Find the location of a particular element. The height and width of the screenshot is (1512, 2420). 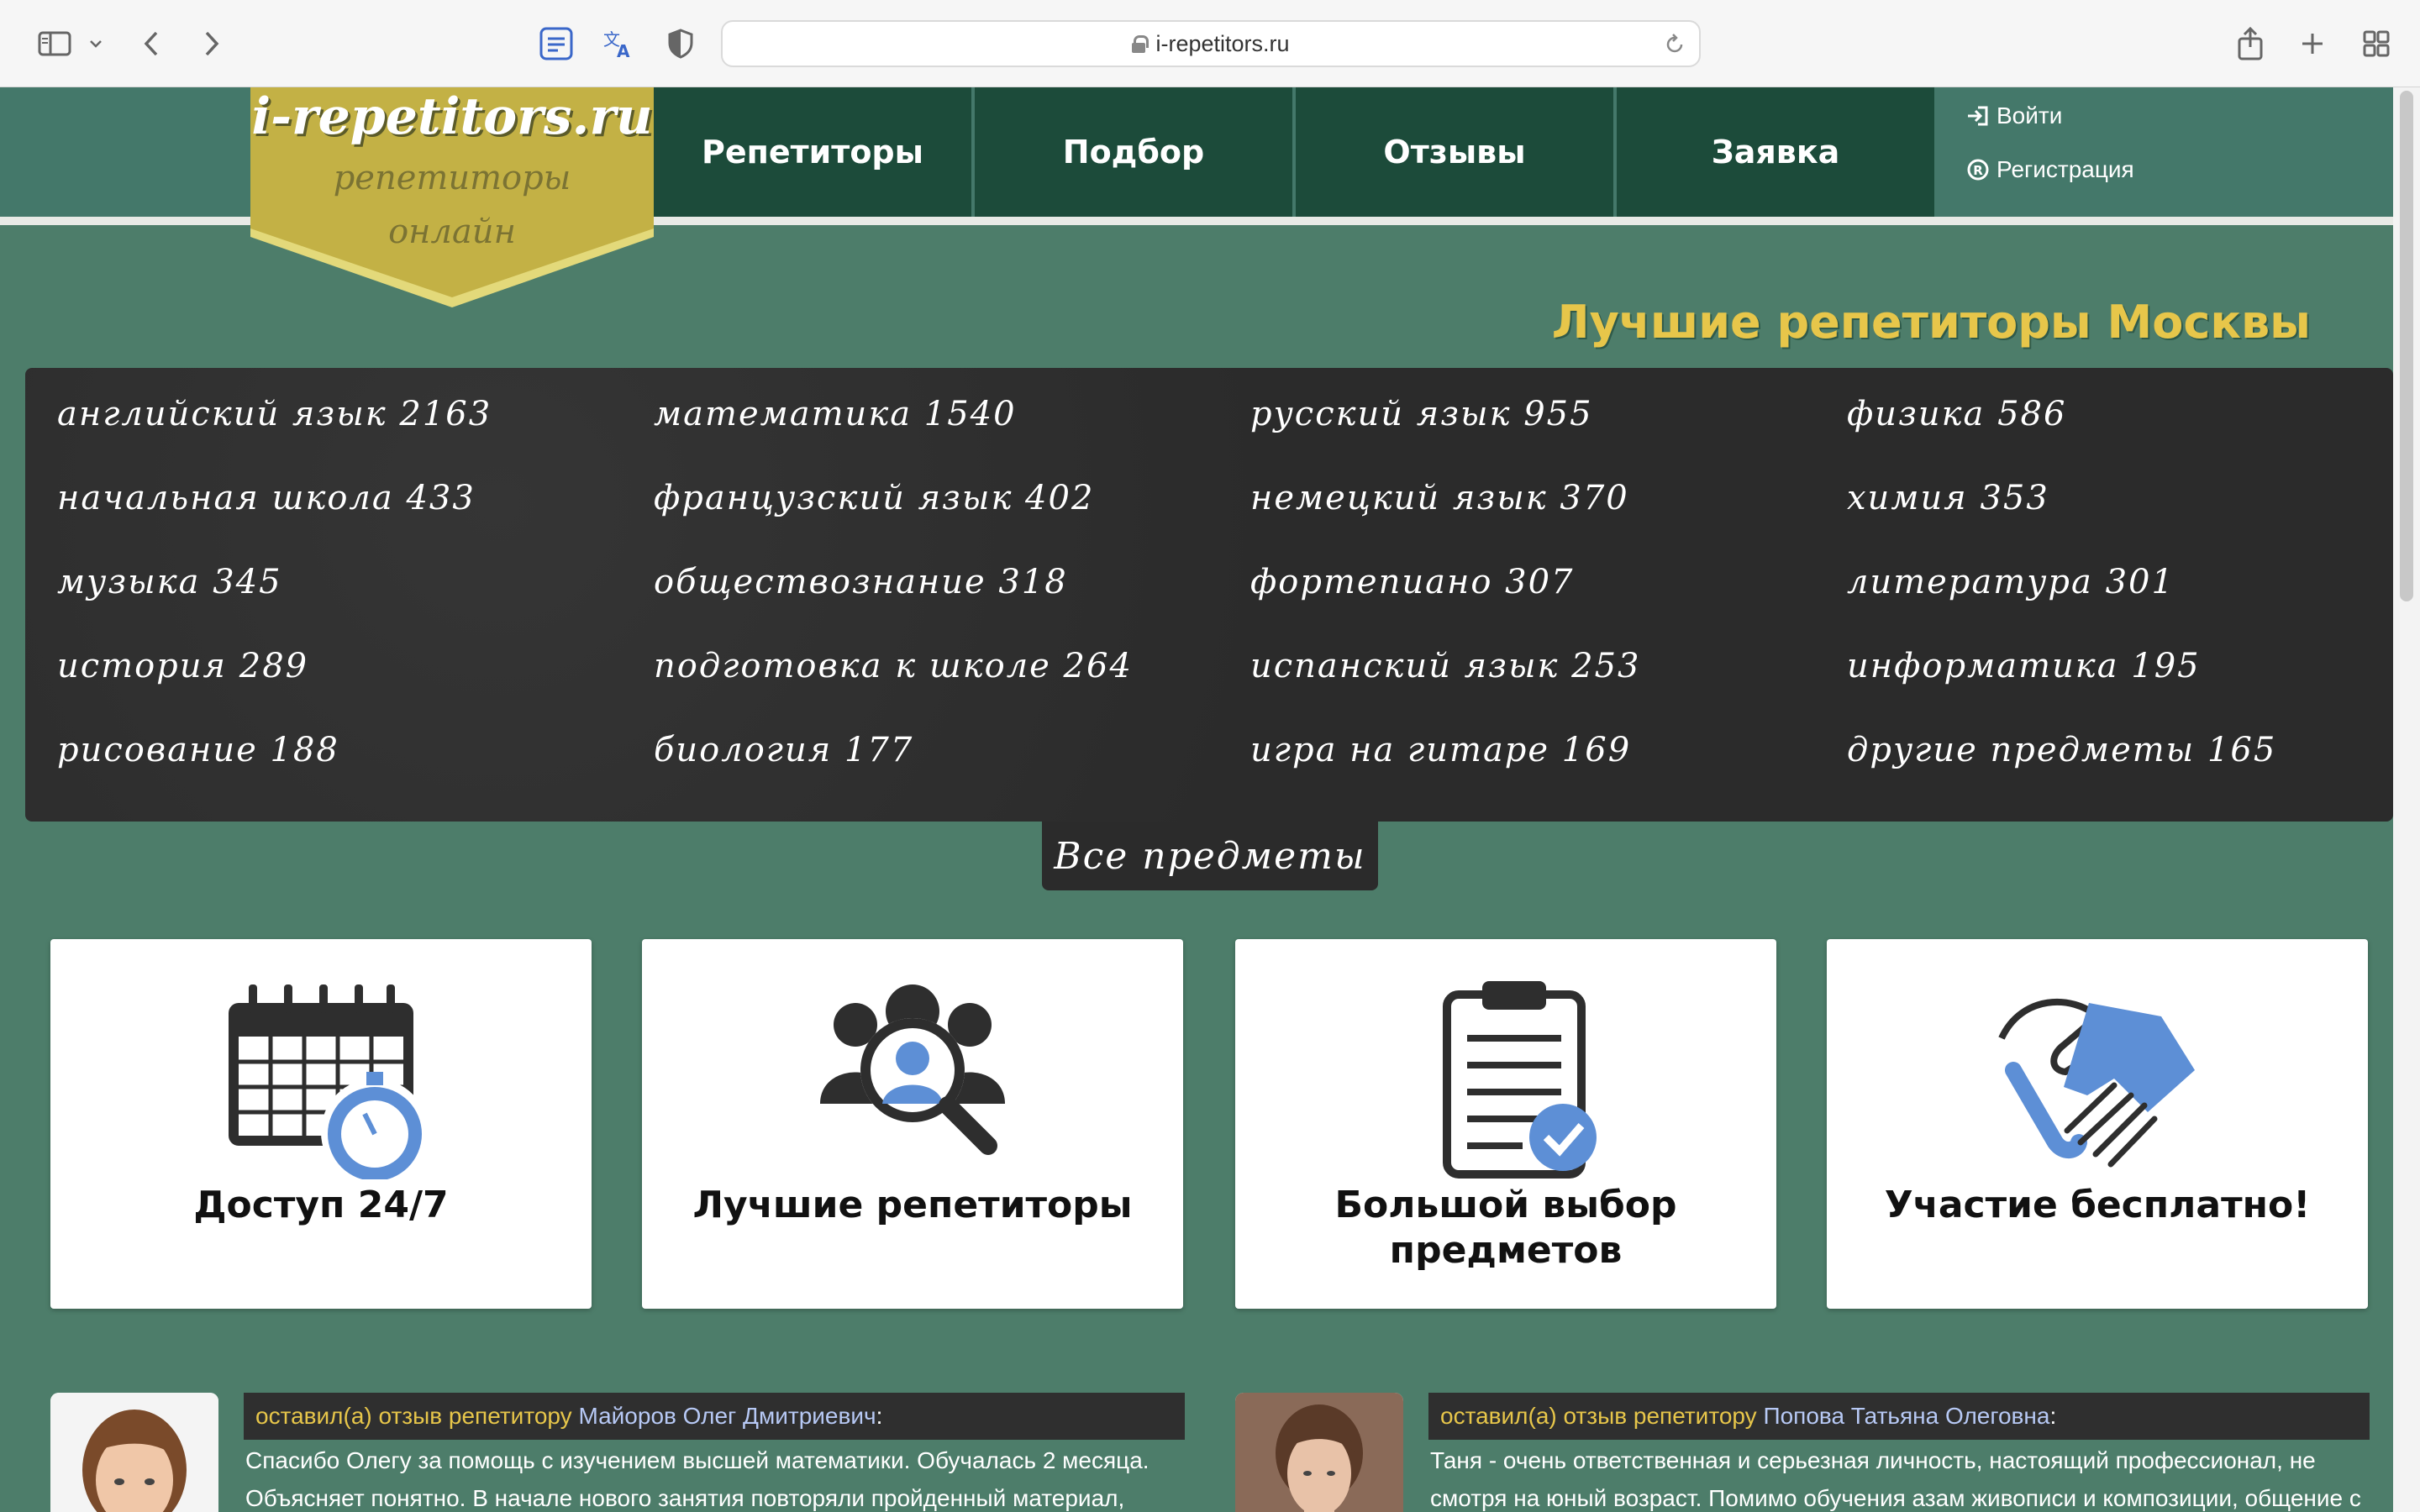

login-link: Войти is located at coordinates (2014, 115).